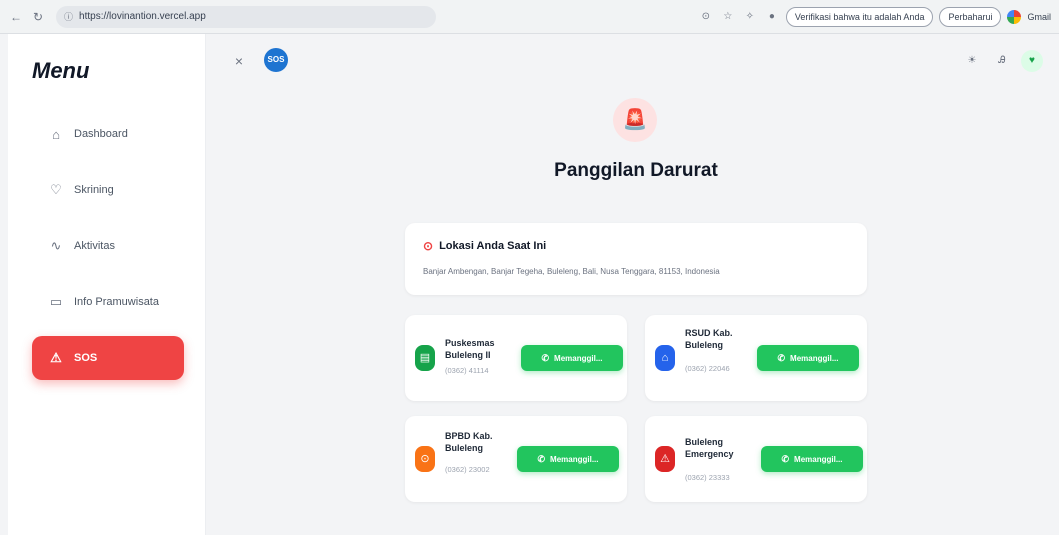 Image resolution: width=1059 pixels, height=535 pixels. I want to click on sidebar-item-dashboard: ⌂ Dashboard, so click(108, 134).